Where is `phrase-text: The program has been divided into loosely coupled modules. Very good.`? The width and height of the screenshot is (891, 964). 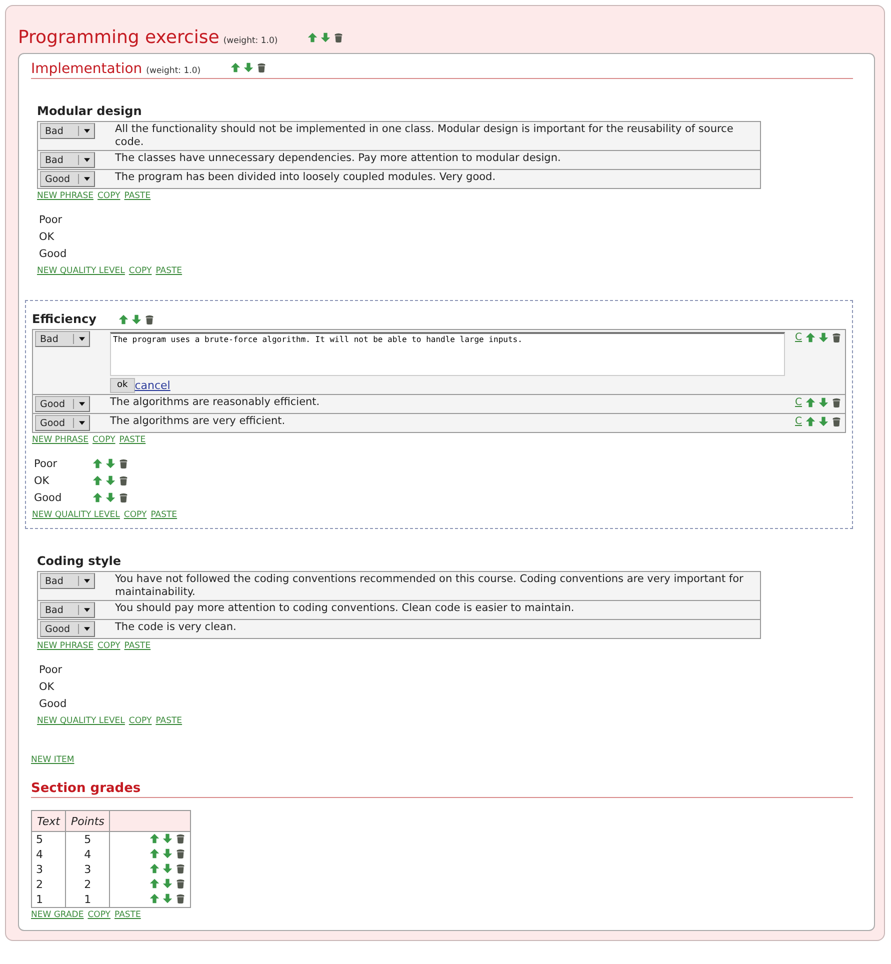 phrase-text: The program has been divided into loosely coupled modules. Very good. is located at coordinates (306, 177).